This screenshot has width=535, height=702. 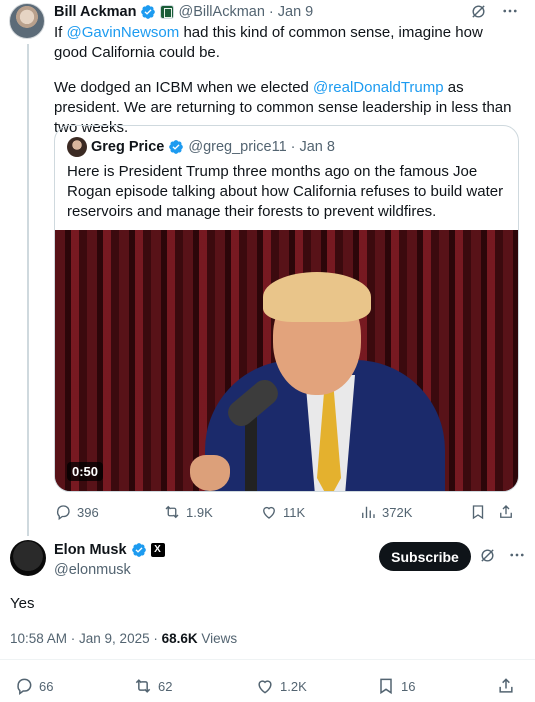 I want to click on repost-button: 62, so click(x=194, y=686).